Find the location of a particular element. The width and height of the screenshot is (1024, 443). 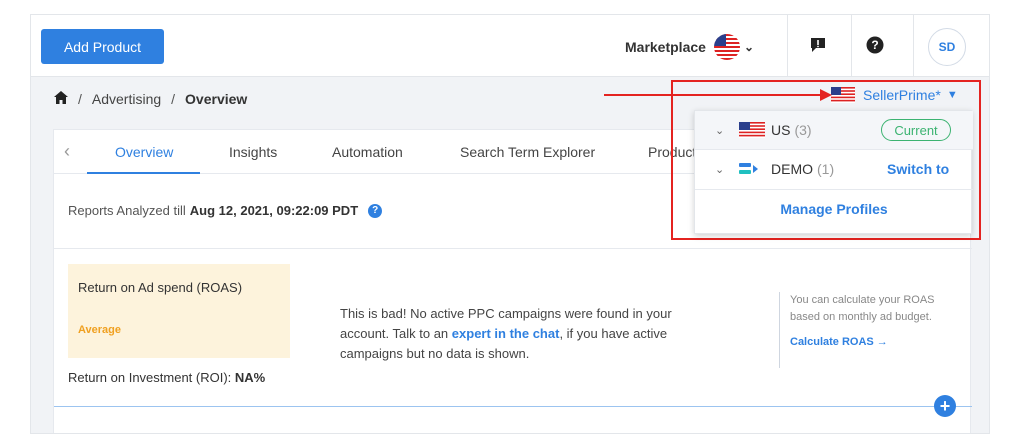

profile-name: DEMO (1) is located at coordinates (802, 169).